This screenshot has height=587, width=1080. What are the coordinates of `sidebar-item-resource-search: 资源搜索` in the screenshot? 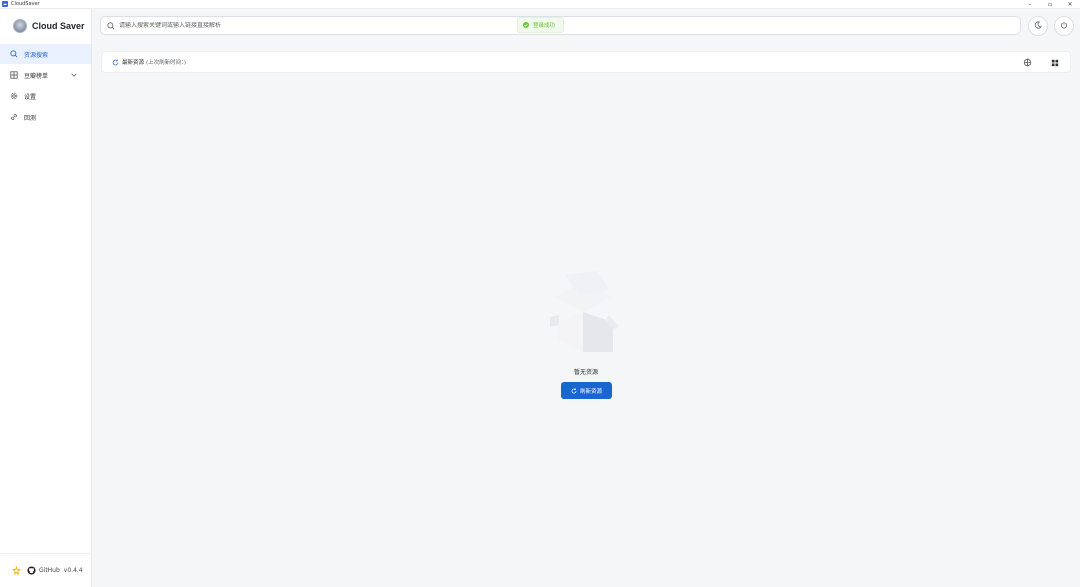 It's located at (45, 54).